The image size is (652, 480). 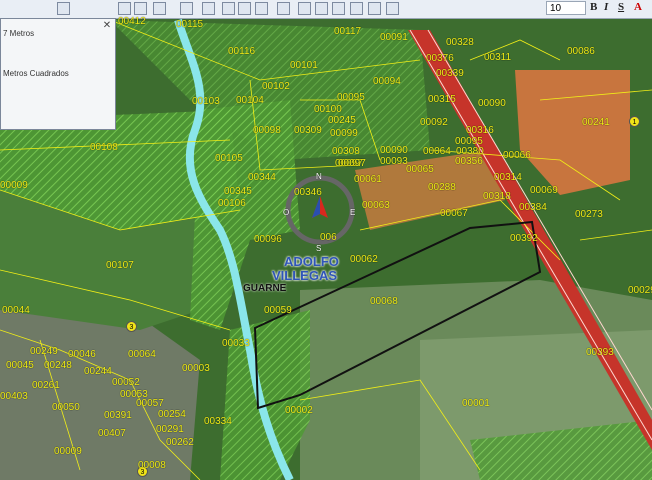 What do you see at coordinates (634, 121) in the screenshot?
I see `map-marker: 1` at bounding box center [634, 121].